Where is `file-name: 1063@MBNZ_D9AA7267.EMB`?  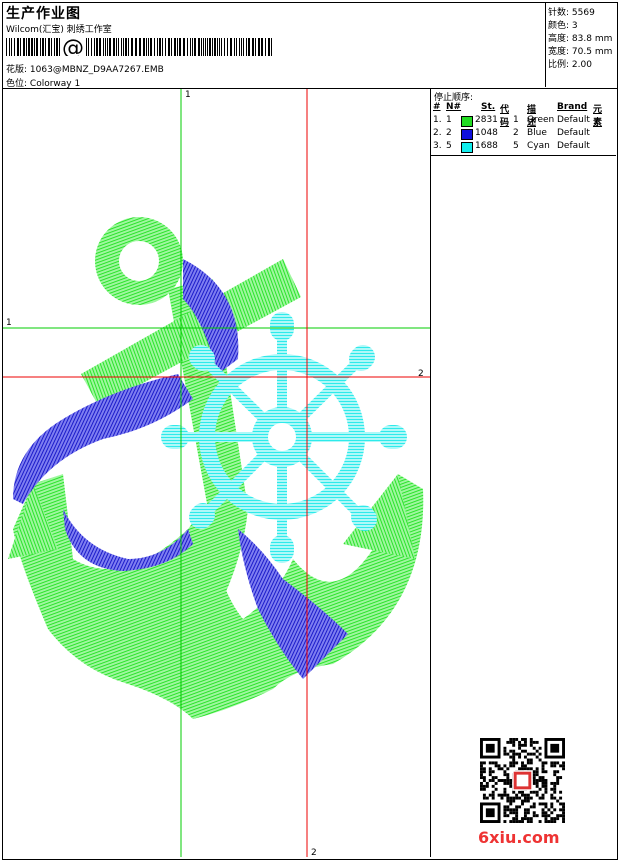 file-name: 1063@MBNZ_D9AA7267.EMB is located at coordinates (96, 70).